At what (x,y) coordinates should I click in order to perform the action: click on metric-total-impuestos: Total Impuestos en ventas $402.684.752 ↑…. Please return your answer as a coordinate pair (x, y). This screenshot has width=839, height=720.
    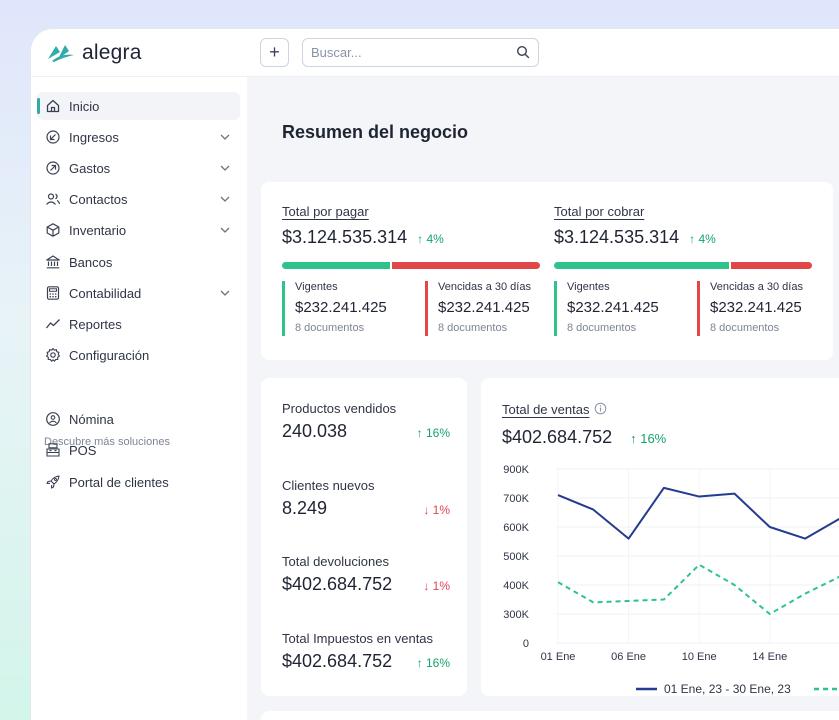
    Looking at the image, I should click on (366, 651).